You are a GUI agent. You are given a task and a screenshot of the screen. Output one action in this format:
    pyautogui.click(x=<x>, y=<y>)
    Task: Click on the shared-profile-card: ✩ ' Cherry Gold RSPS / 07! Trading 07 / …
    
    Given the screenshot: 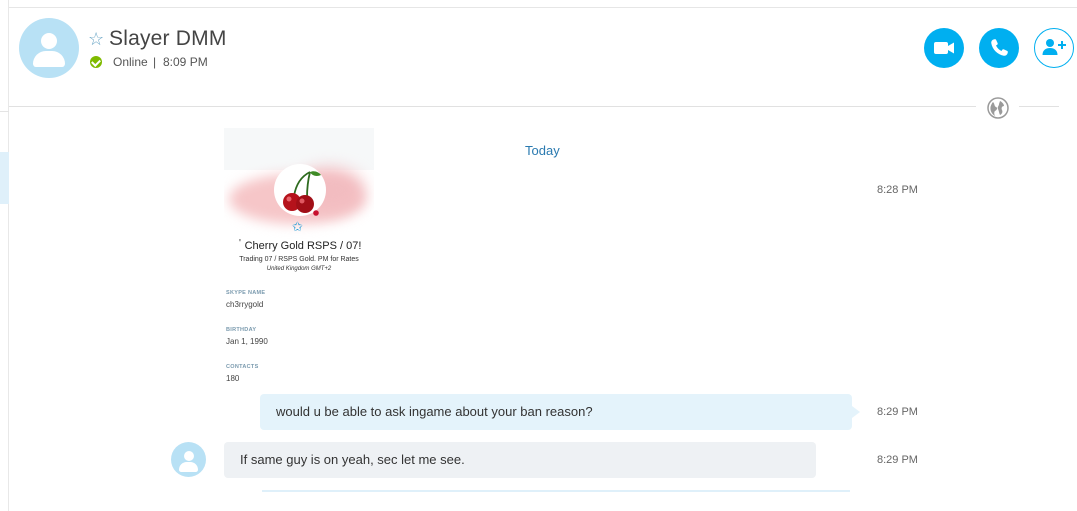 What is the action you would take?
    pyautogui.click(x=299, y=203)
    